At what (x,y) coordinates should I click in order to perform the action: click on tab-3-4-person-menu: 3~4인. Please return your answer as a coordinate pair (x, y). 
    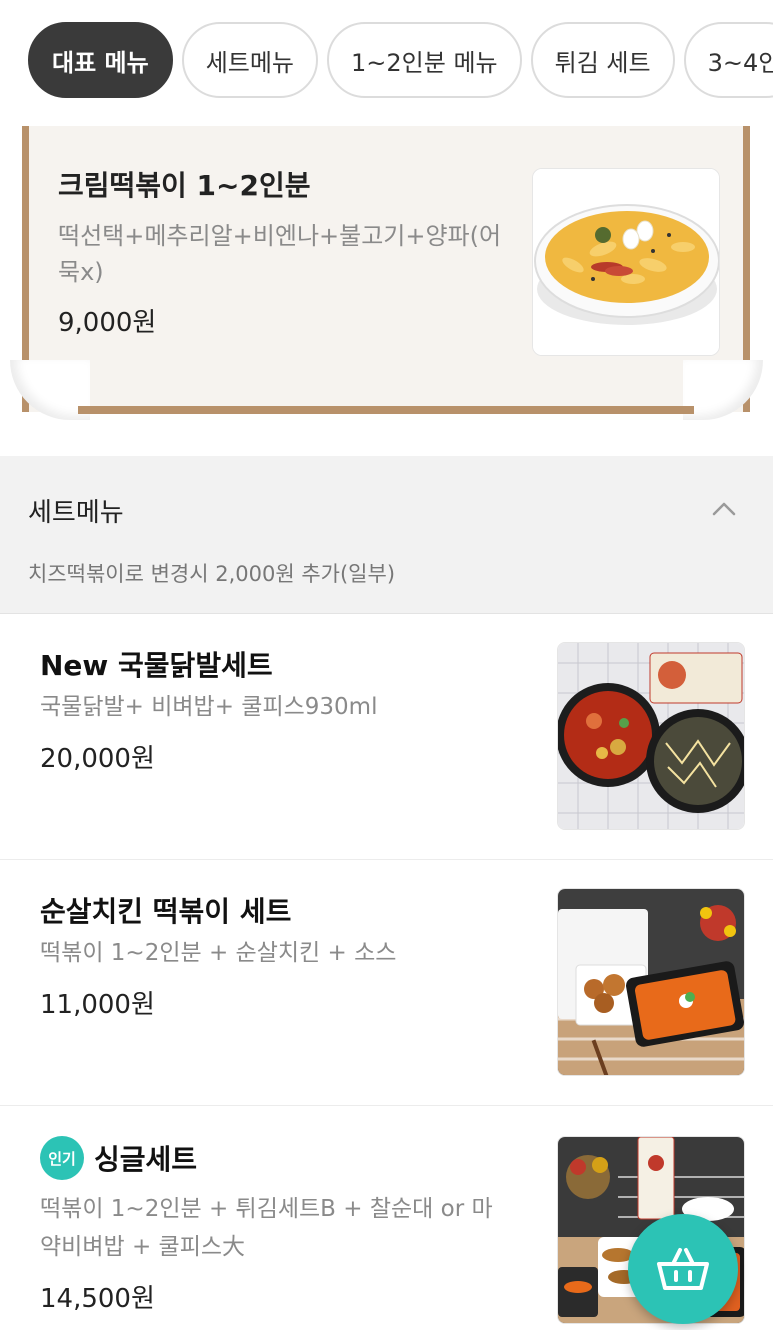
    Looking at the image, I should click on (728, 60).